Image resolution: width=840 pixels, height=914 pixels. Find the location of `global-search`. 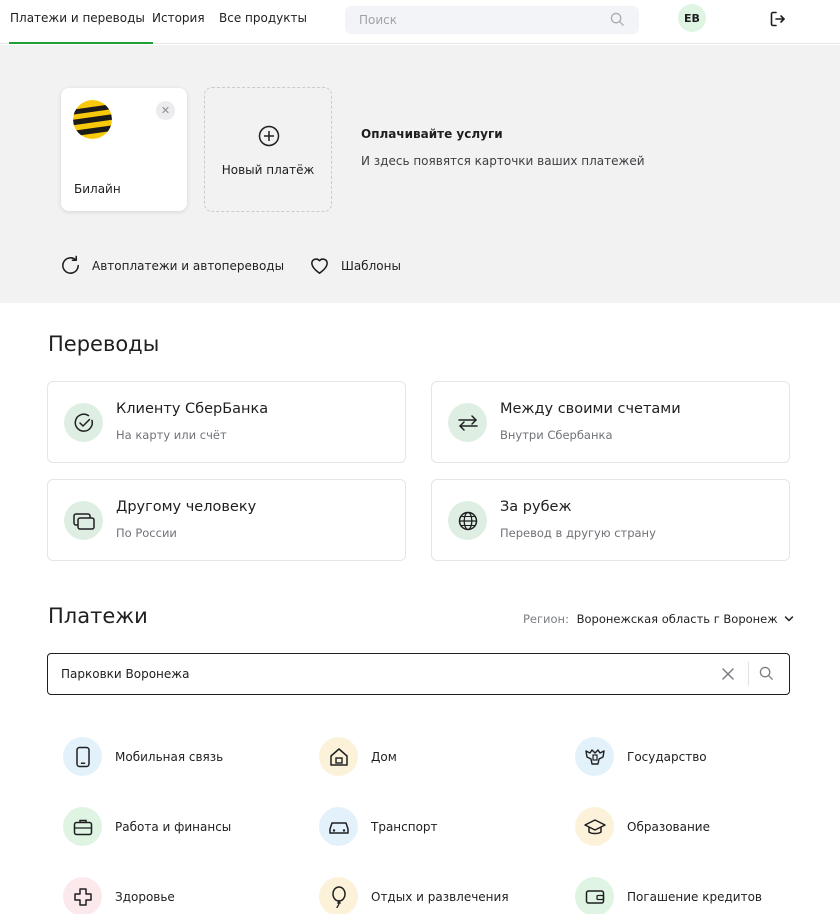

global-search is located at coordinates (492, 20).